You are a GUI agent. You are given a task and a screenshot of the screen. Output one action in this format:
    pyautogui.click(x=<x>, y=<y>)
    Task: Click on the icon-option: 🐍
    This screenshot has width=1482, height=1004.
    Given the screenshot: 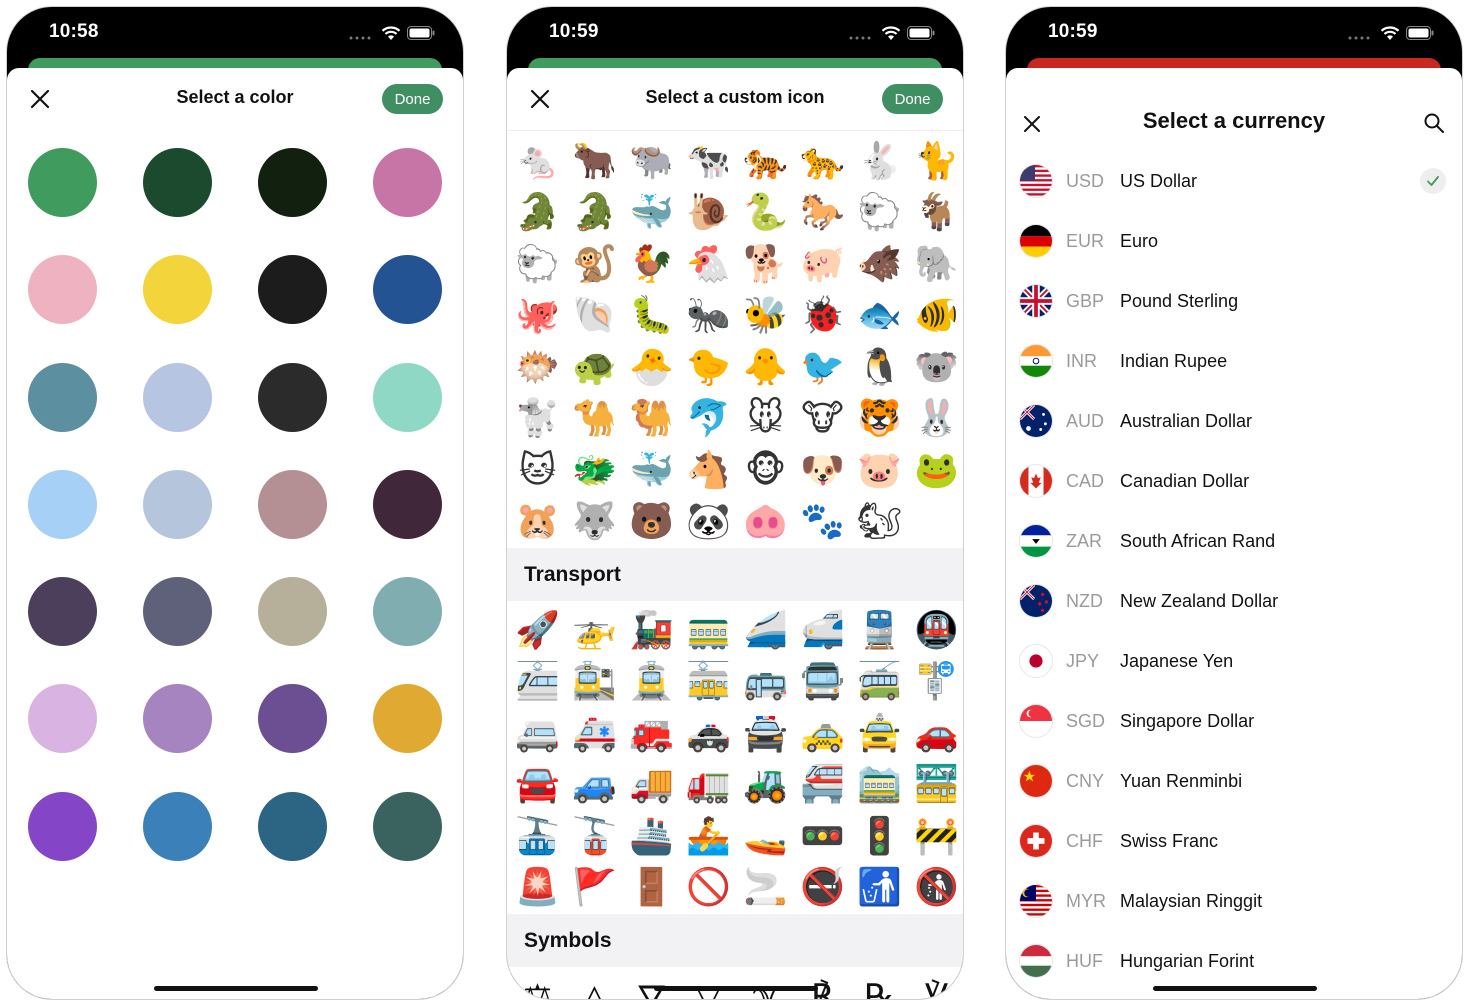 What is the action you would take?
    pyautogui.click(x=765, y=214)
    